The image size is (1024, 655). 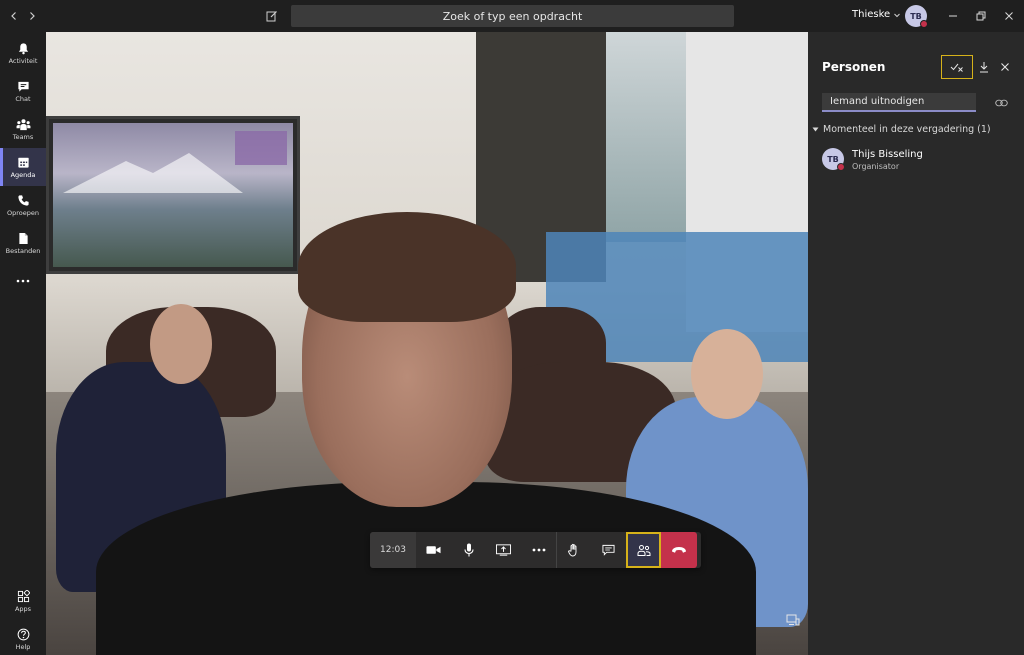 I want to click on close-panel-button, so click(x=1005, y=67).